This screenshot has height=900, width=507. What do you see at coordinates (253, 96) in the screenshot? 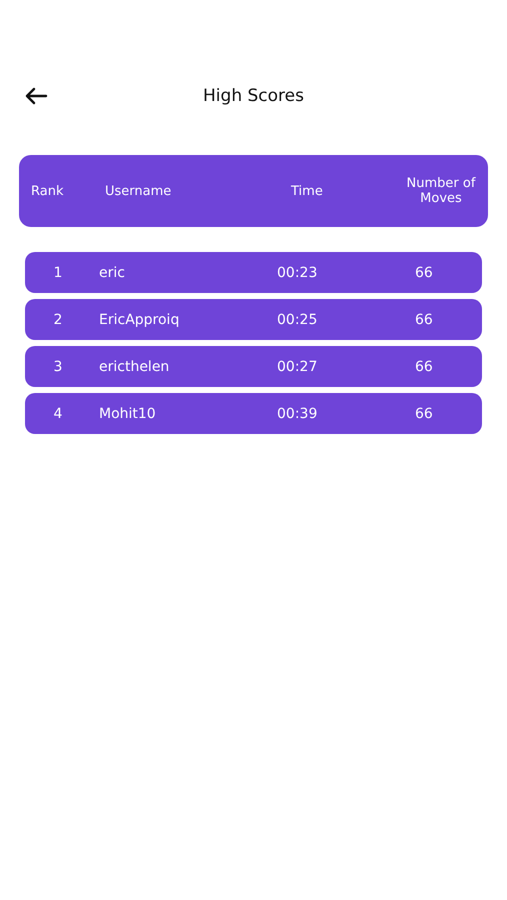
I see `page-title: High Scores` at bounding box center [253, 96].